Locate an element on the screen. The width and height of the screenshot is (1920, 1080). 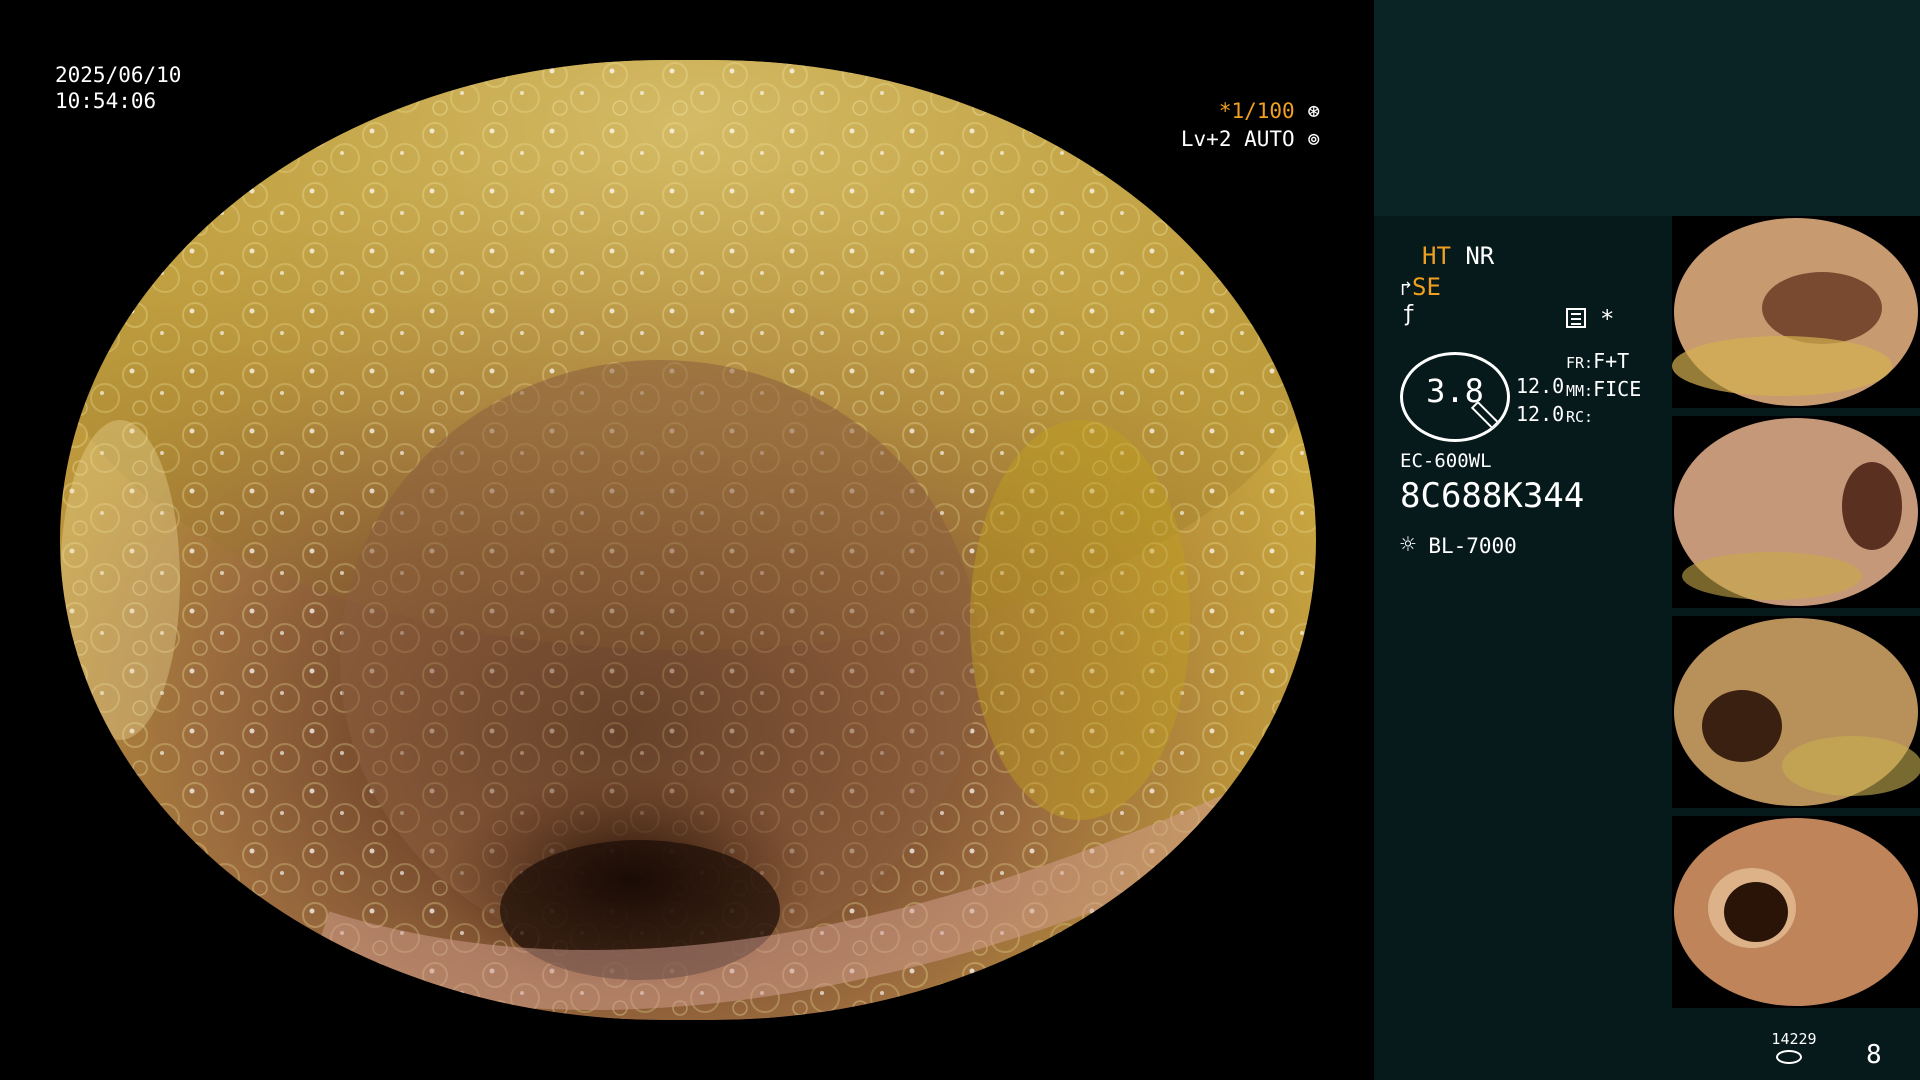
gain-values: 12.0 12.0 is located at coordinates (1540, 400).